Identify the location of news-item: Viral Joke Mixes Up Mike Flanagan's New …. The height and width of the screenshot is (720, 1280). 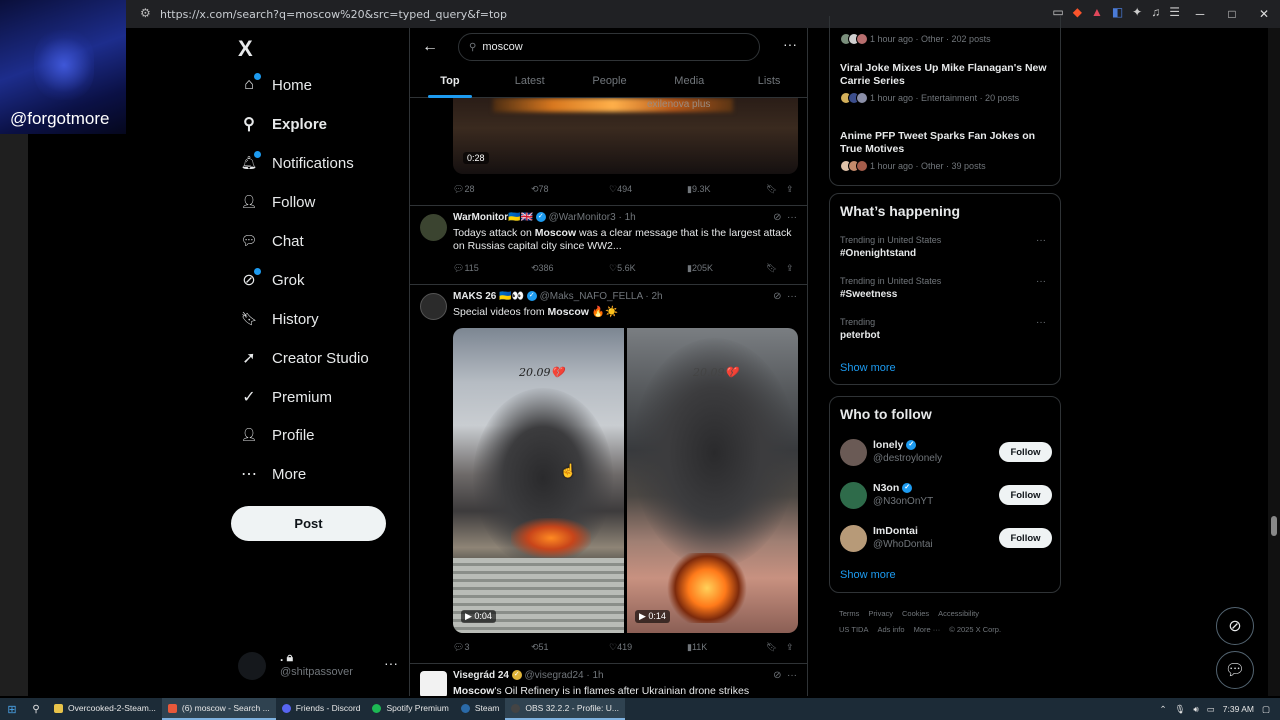
(946, 83).